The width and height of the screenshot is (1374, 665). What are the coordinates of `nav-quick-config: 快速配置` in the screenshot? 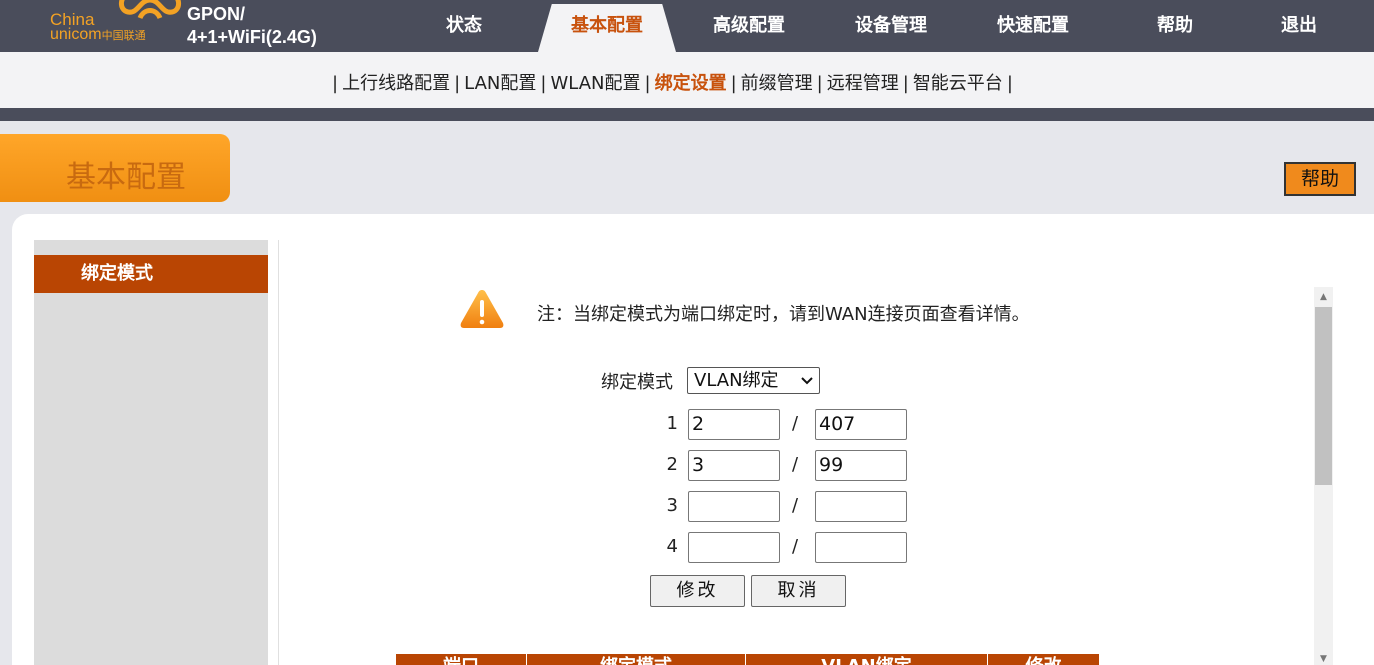 It's located at (1033, 26).